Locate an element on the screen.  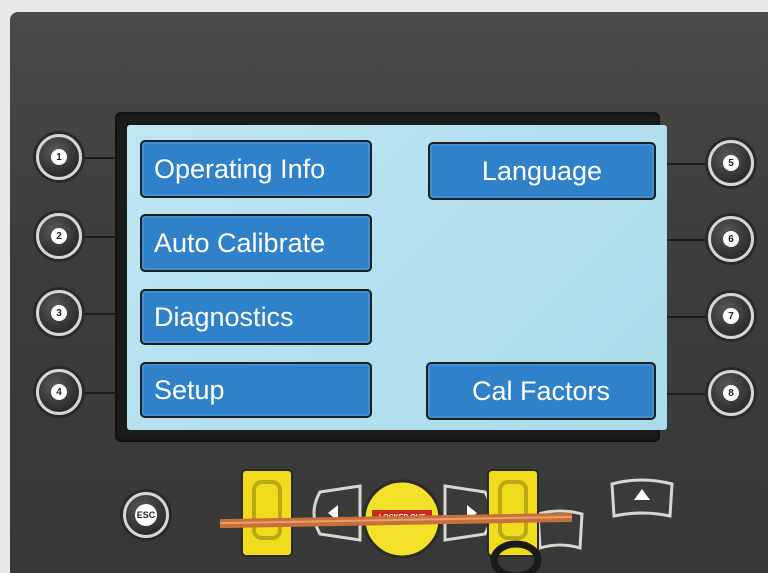
softkey-3-number: 3 is located at coordinates (59, 313).